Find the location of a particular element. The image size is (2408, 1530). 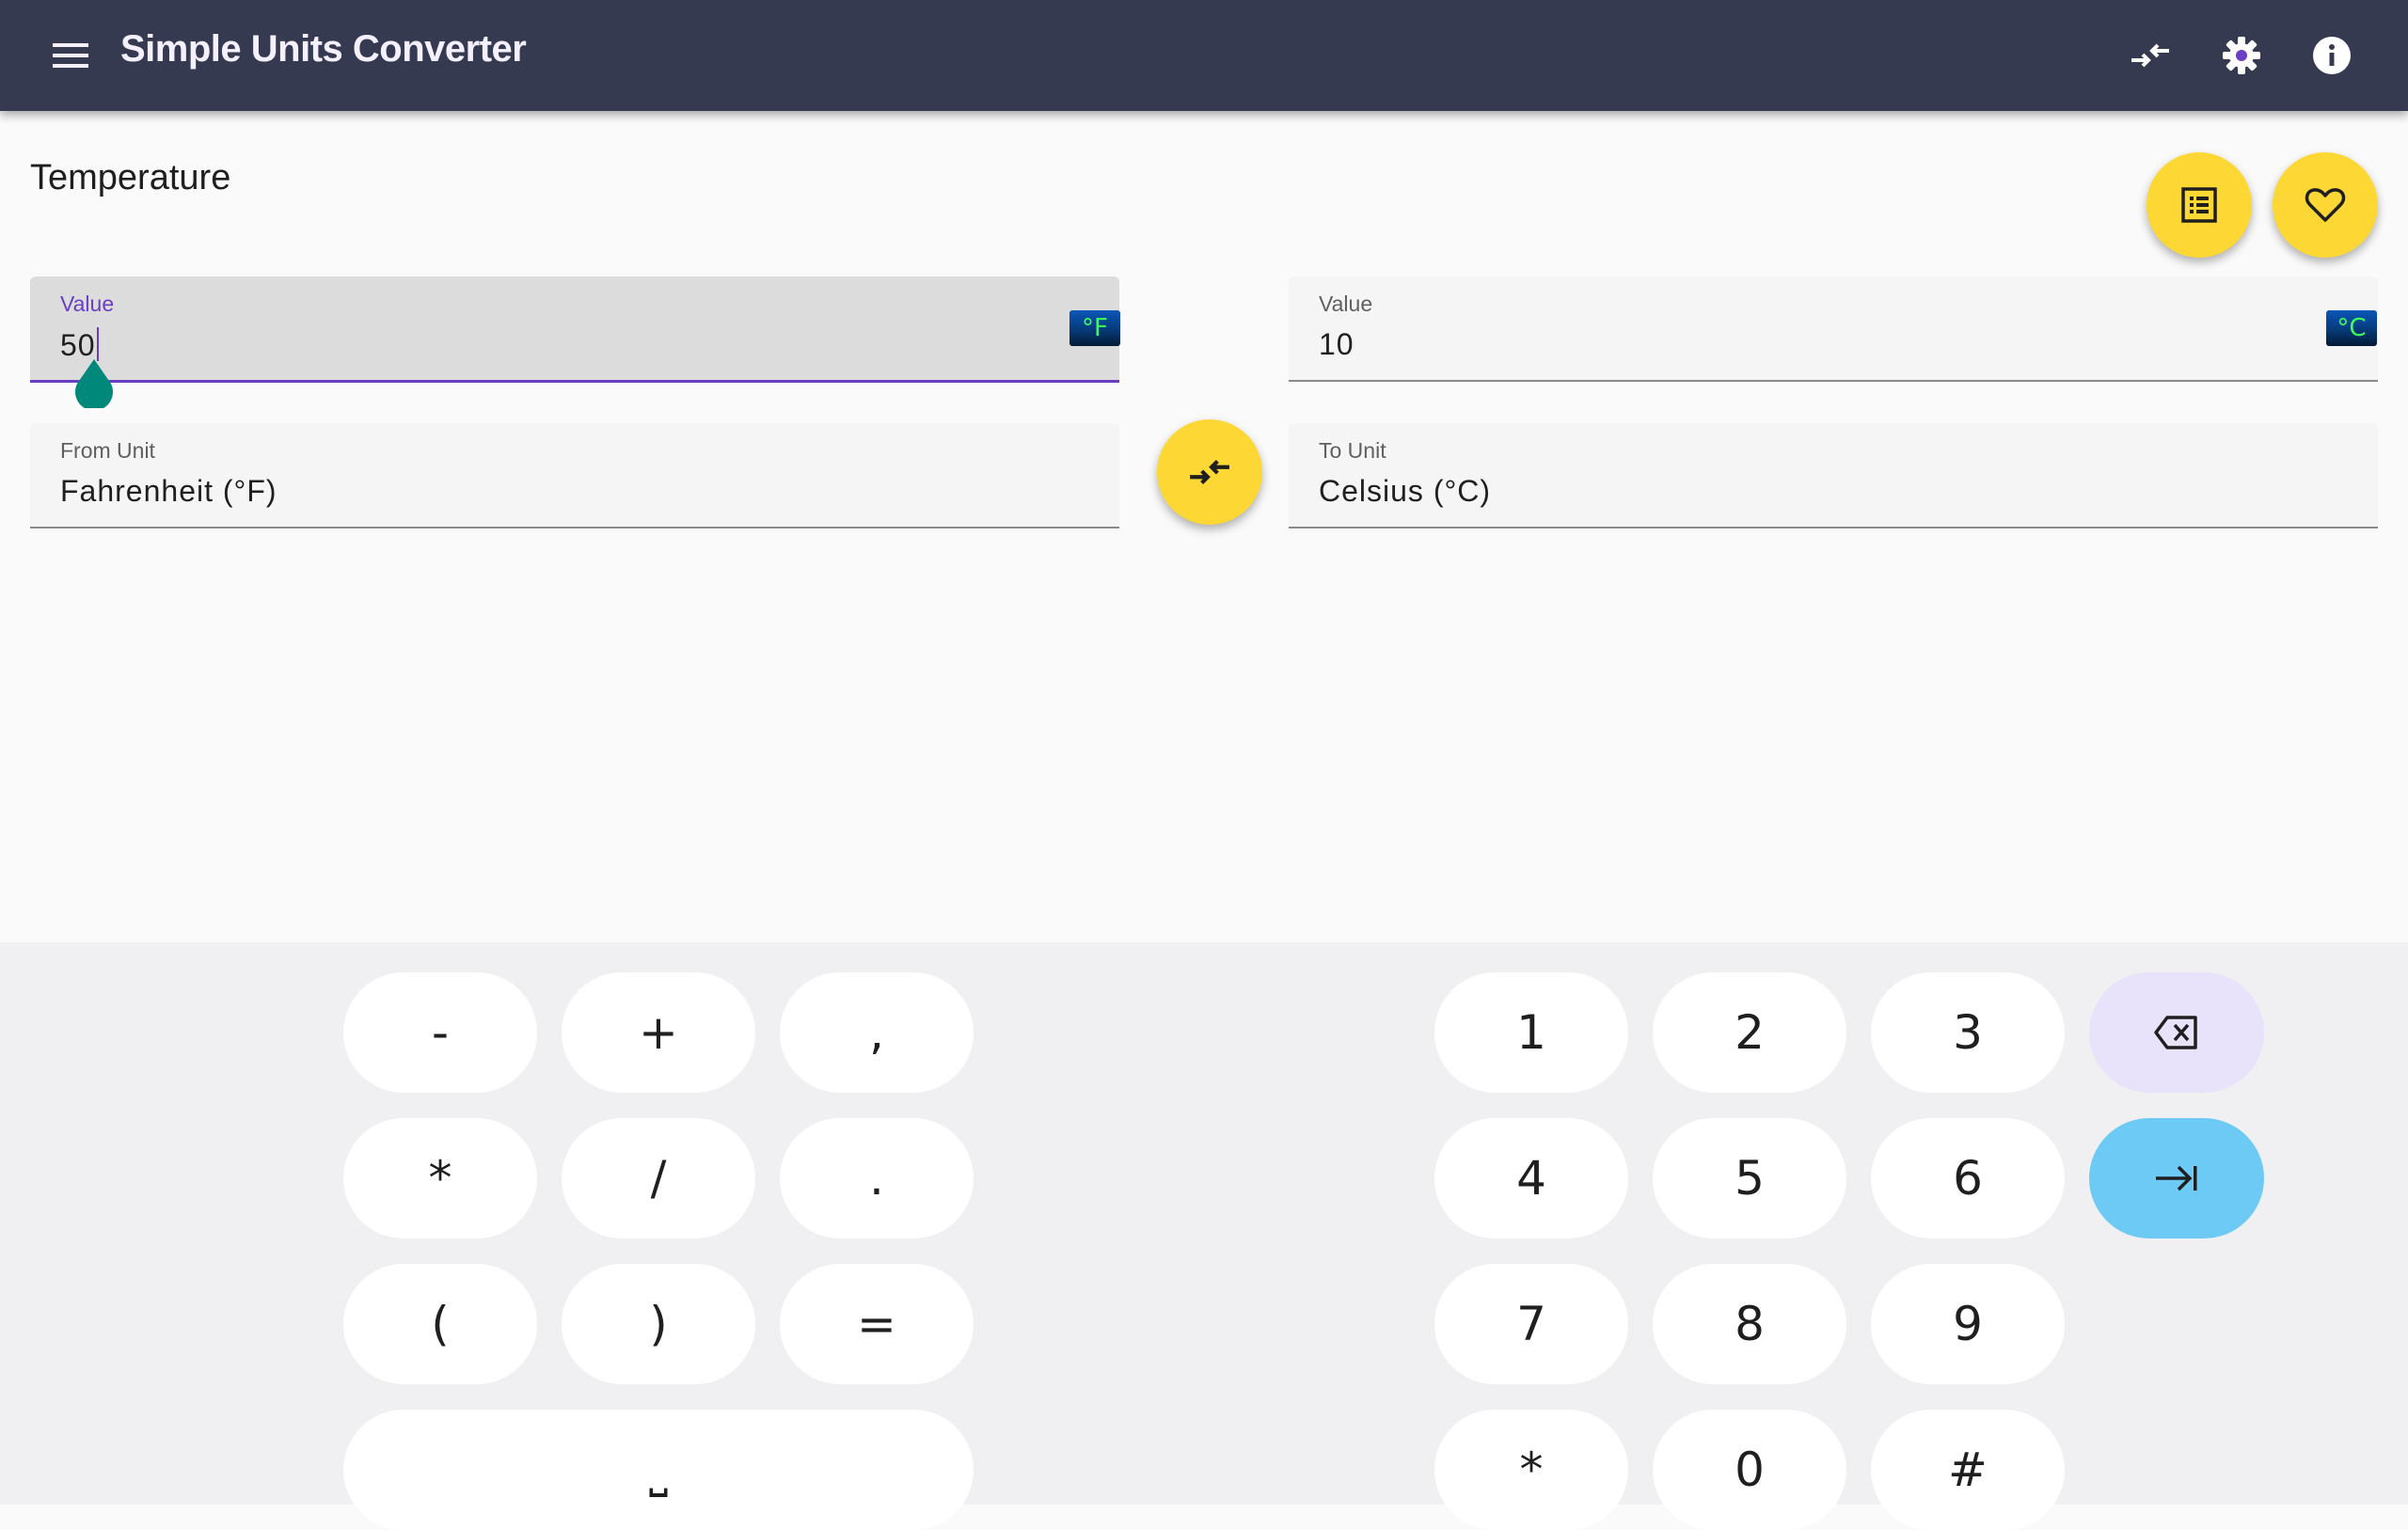

to-value-input: Value 10 °C is located at coordinates (1834, 329).